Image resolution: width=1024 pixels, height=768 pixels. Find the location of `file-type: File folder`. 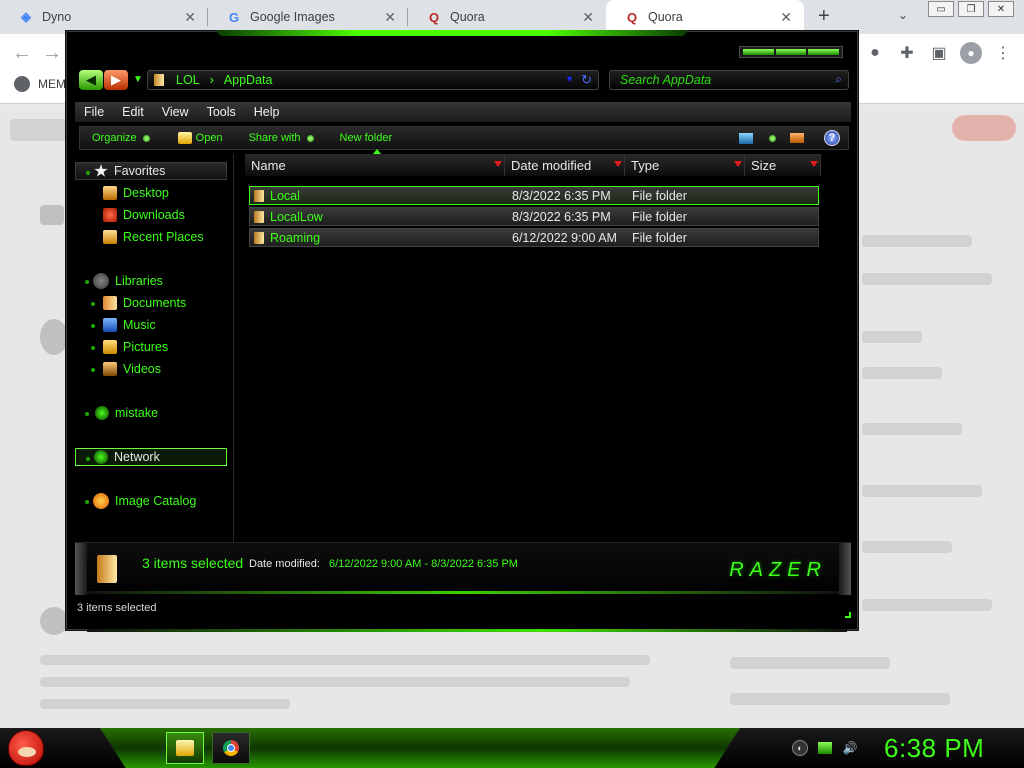

file-type: File folder is located at coordinates (659, 217).